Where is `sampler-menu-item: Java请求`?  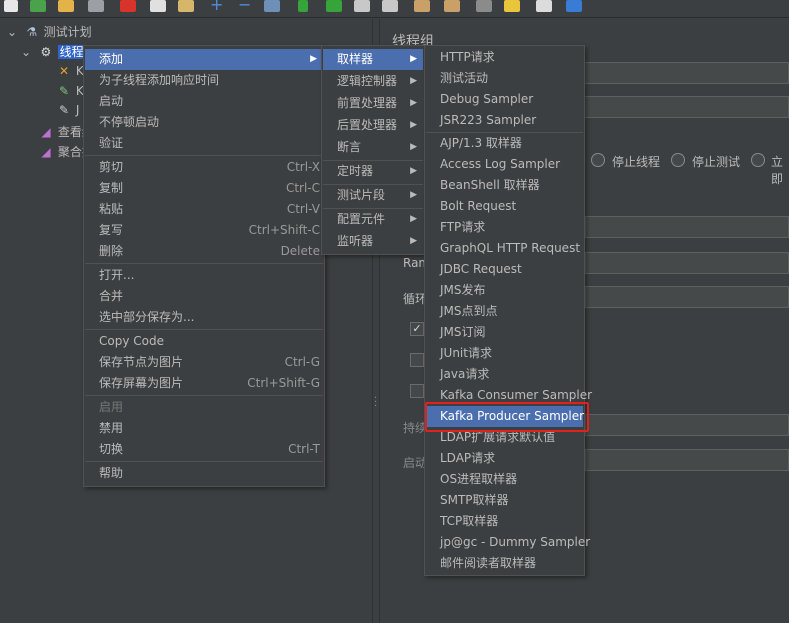
sampler-menu-item: Java请求 is located at coordinates (504, 374).